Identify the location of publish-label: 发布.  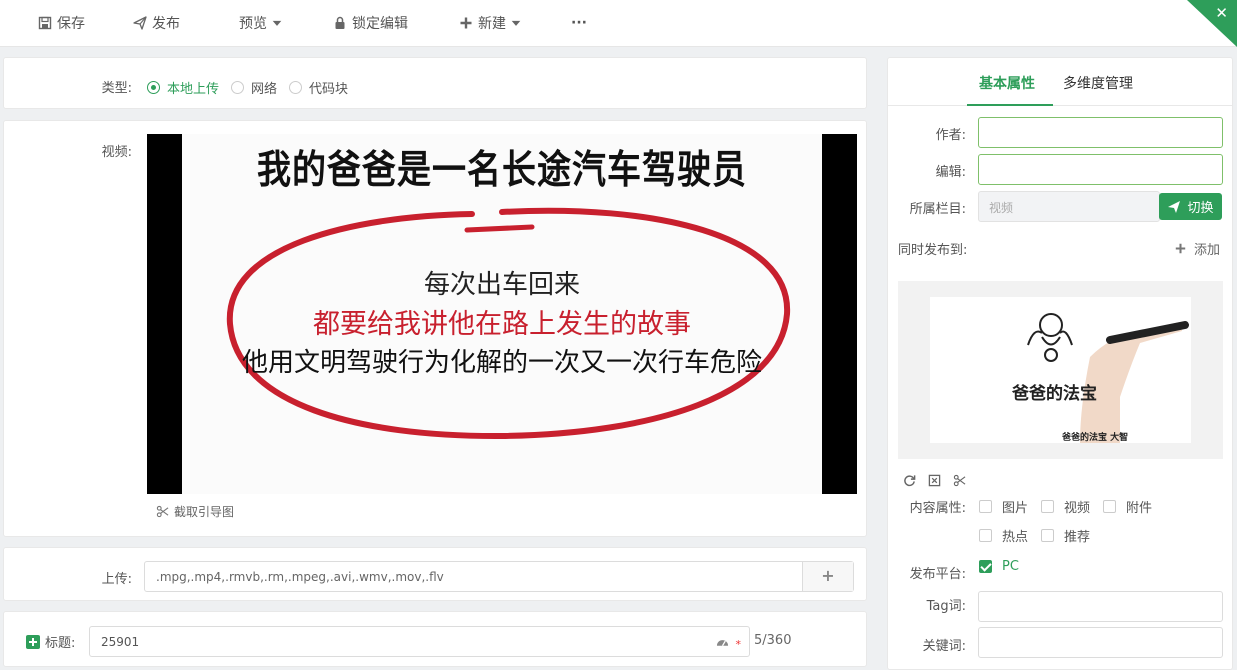
(166, 24).